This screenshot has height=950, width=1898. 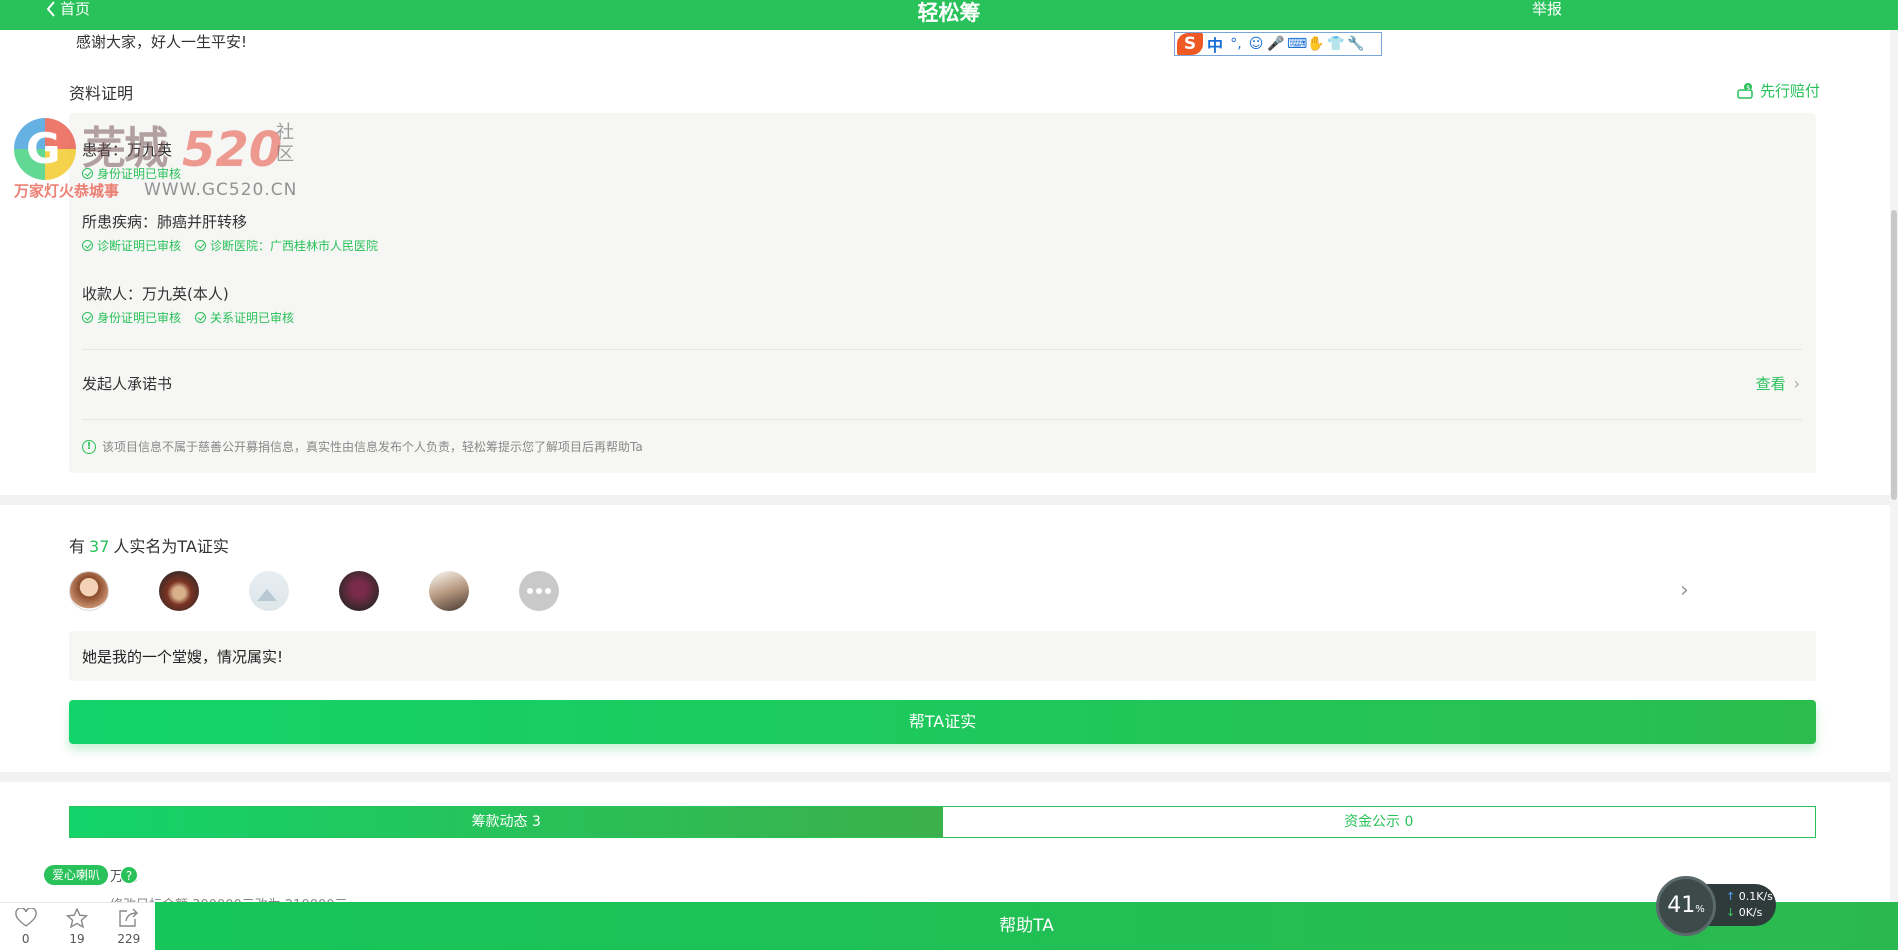 I want to click on star-count: 19, so click(x=77, y=938).